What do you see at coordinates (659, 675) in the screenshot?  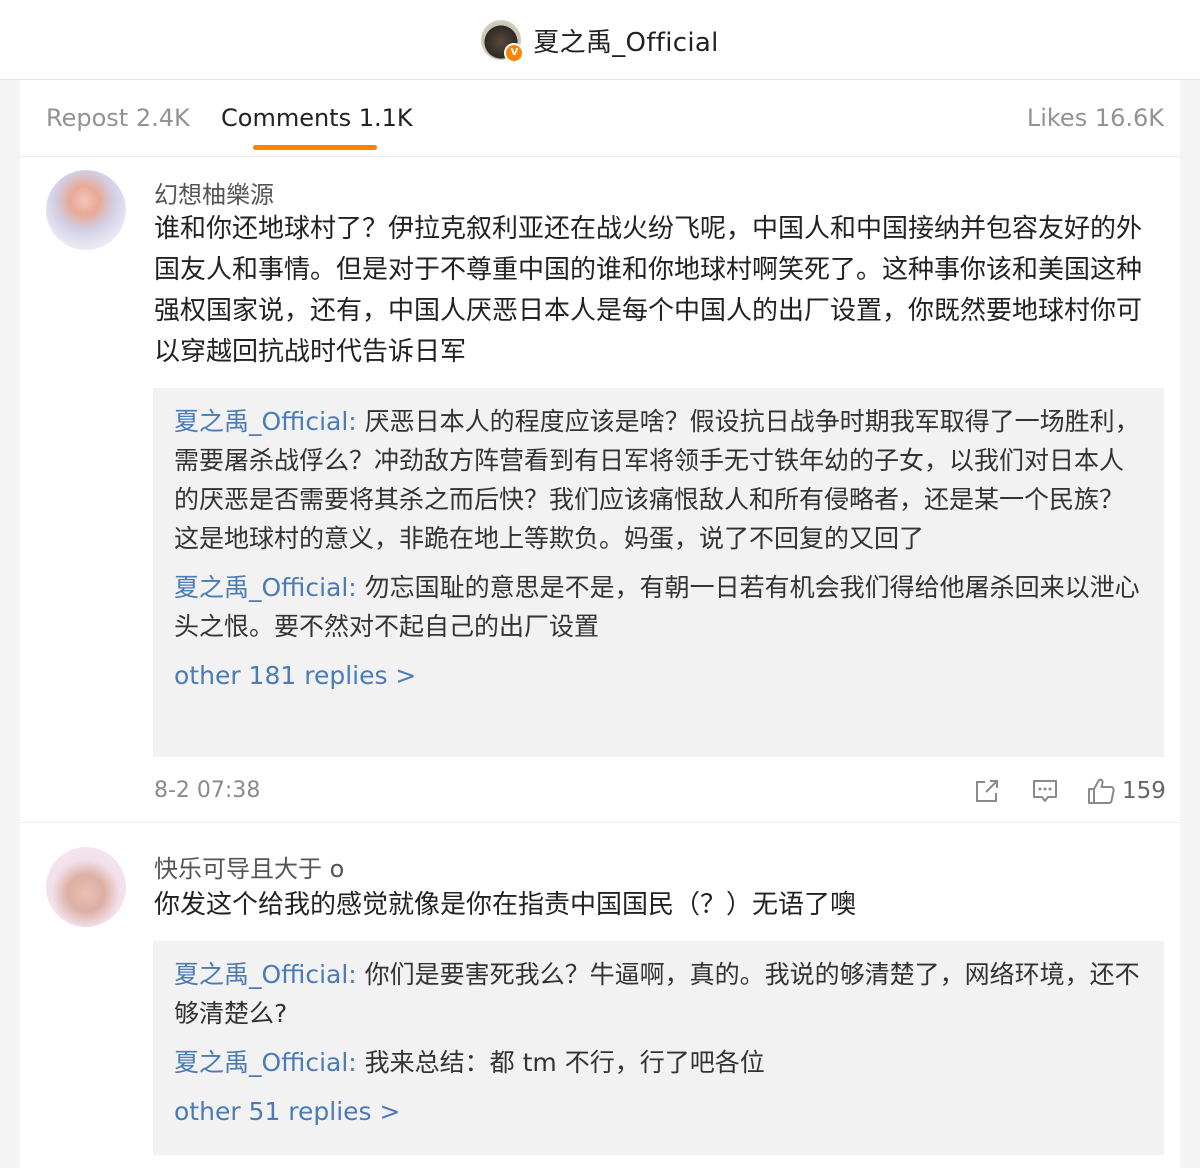 I see `more-replies-link: other 181 replies >` at bounding box center [659, 675].